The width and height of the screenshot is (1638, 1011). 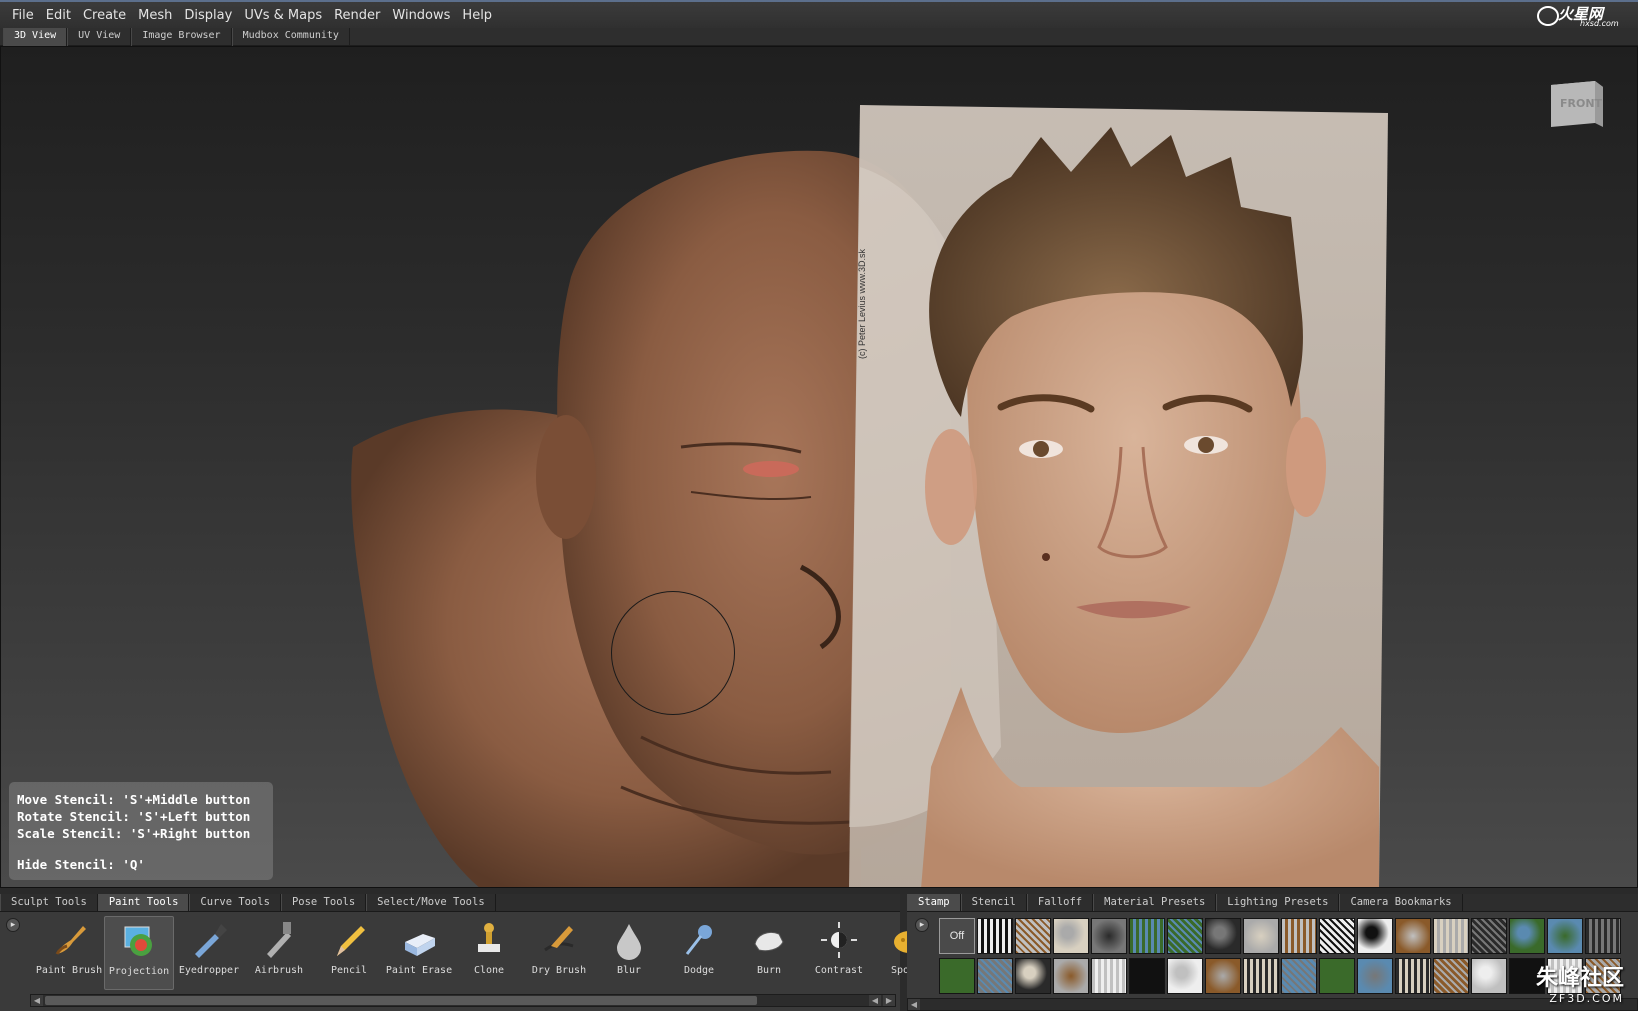 What do you see at coordinates (401, 1000) in the screenshot?
I see `scrollbar-thumb` at bounding box center [401, 1000].